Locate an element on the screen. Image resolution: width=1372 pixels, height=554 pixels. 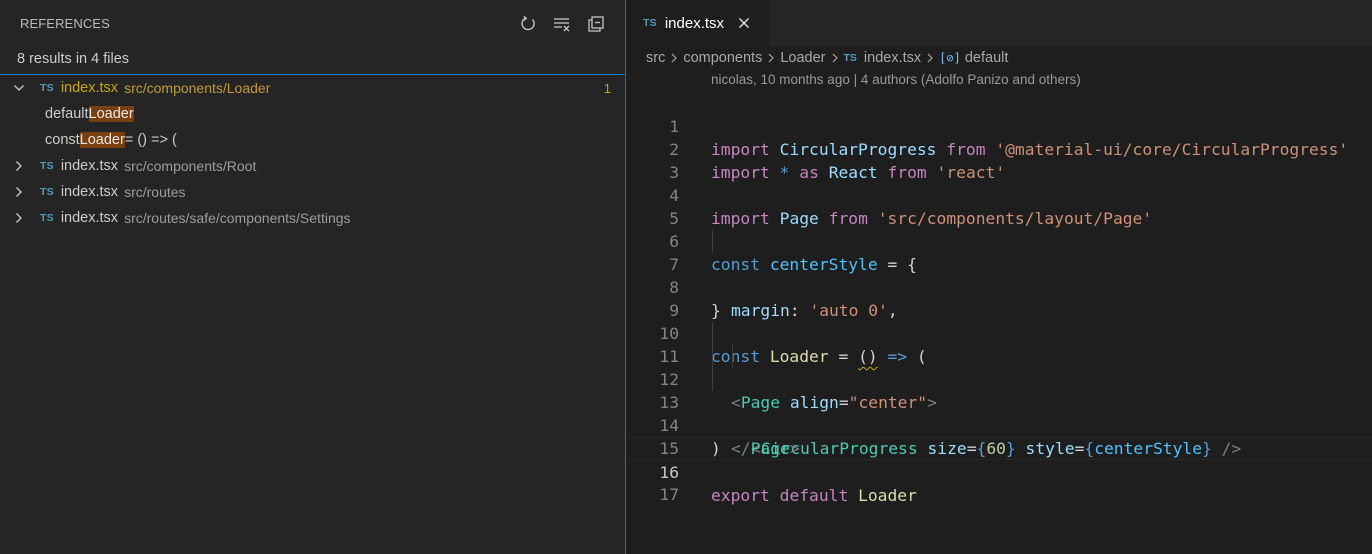
file-row-routes: TS index.tsx src/routes is located at coordinates (312, 192).